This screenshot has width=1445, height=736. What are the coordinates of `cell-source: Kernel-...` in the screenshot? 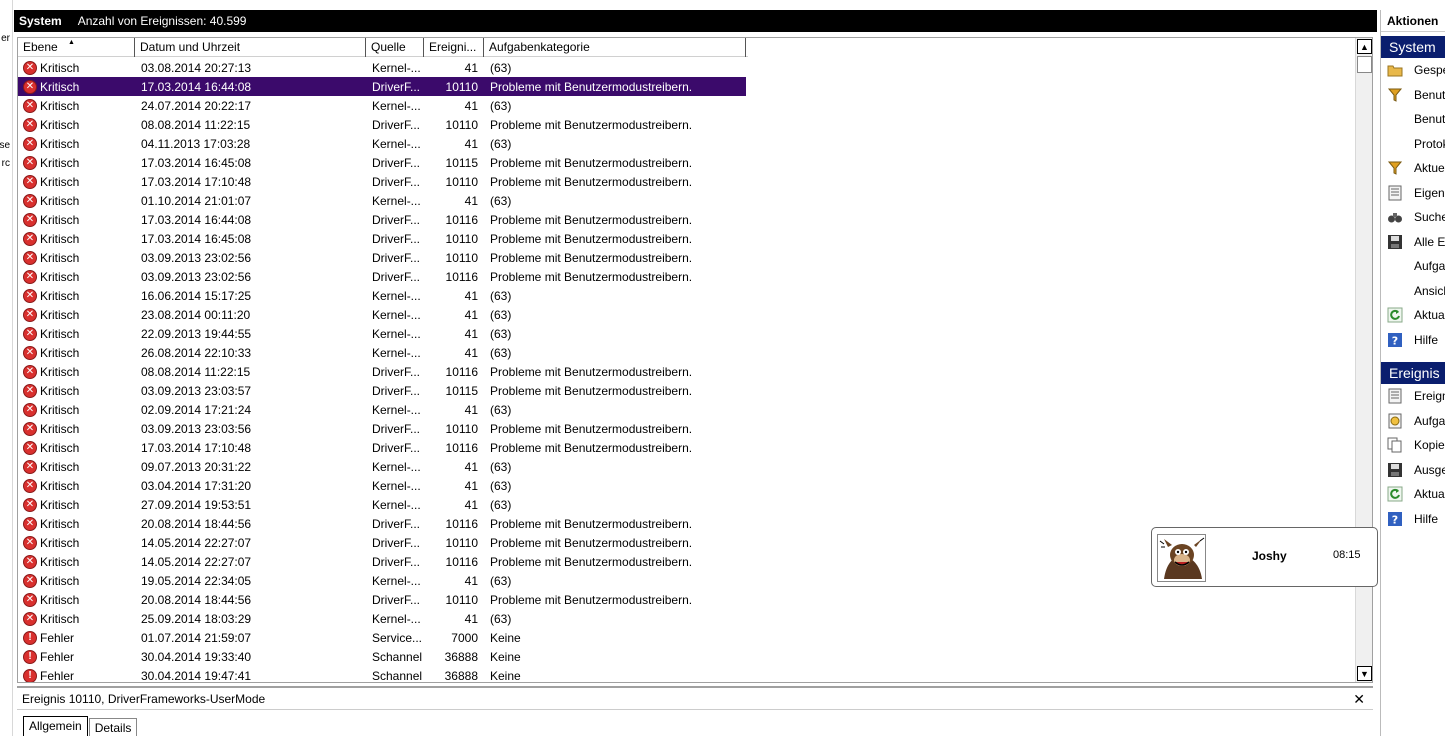 It's located at (396, 580).